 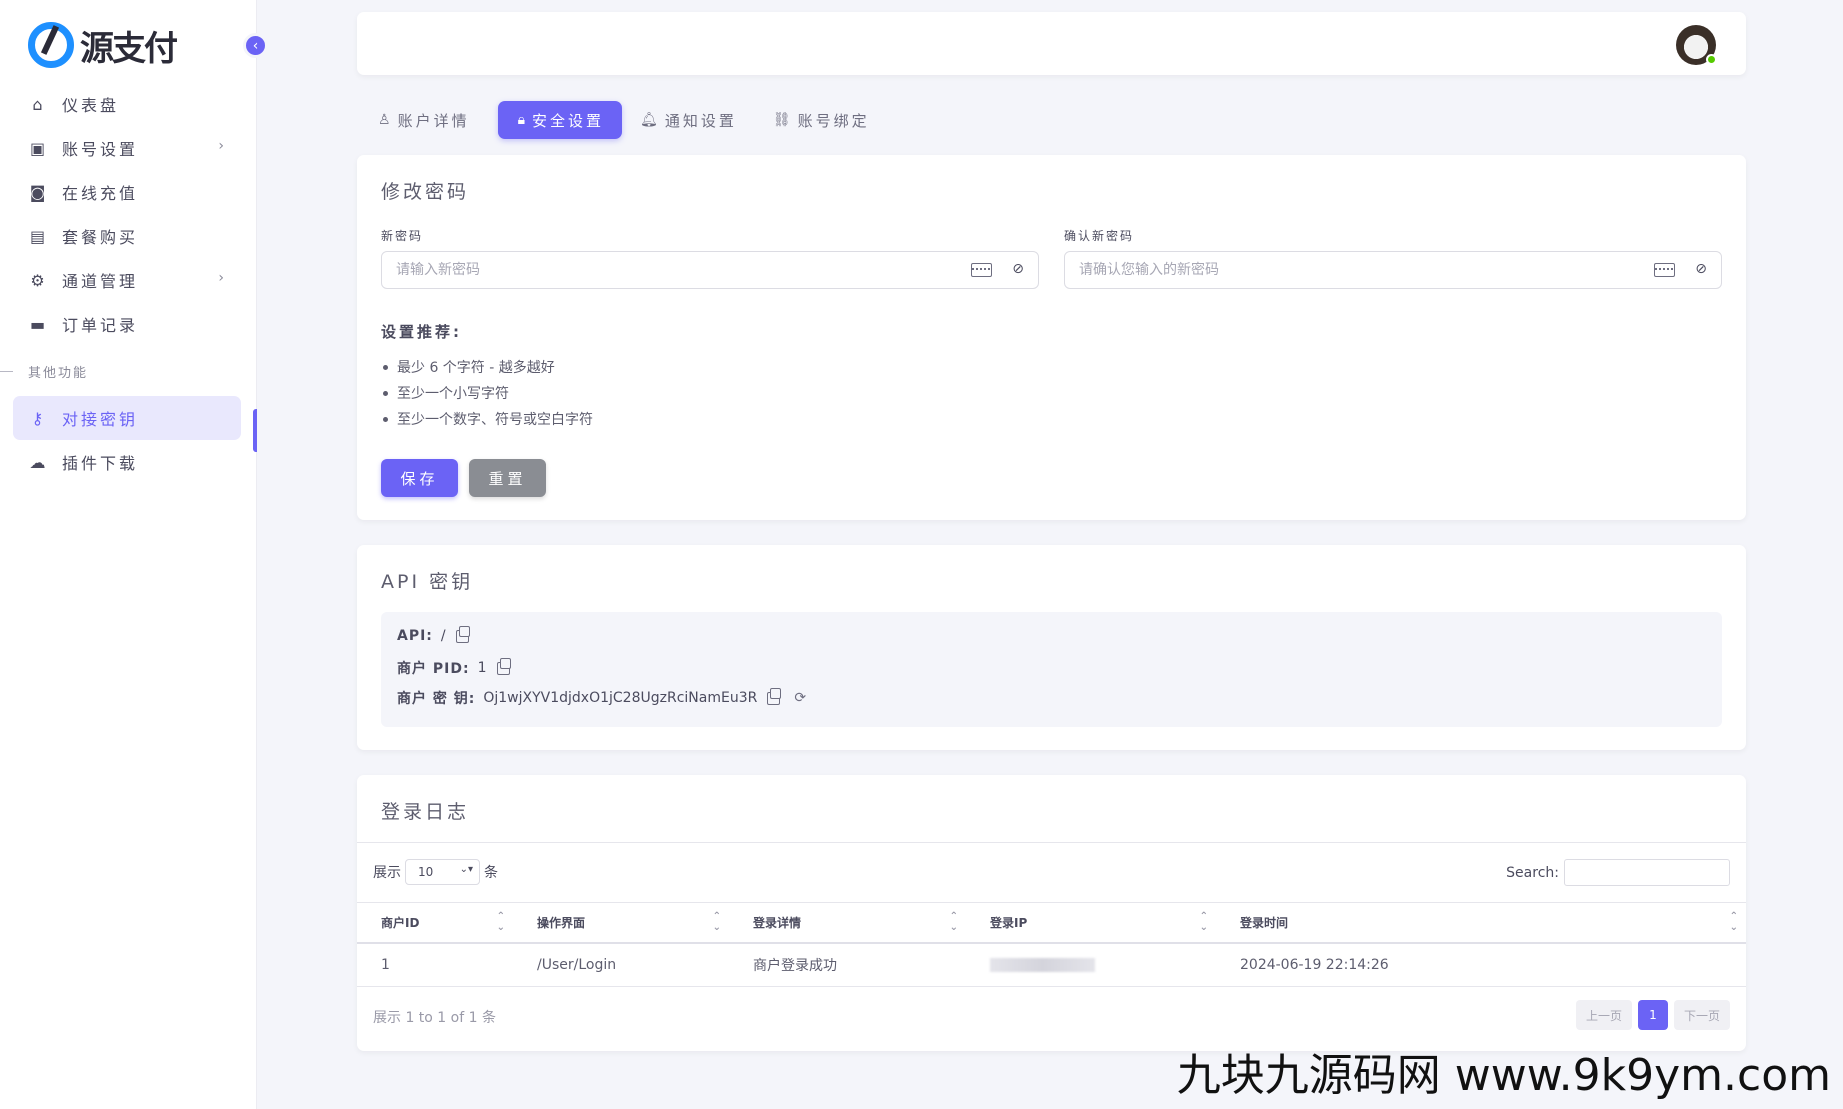 I want to click on redacted-ip, so click(x=1042, y=964).